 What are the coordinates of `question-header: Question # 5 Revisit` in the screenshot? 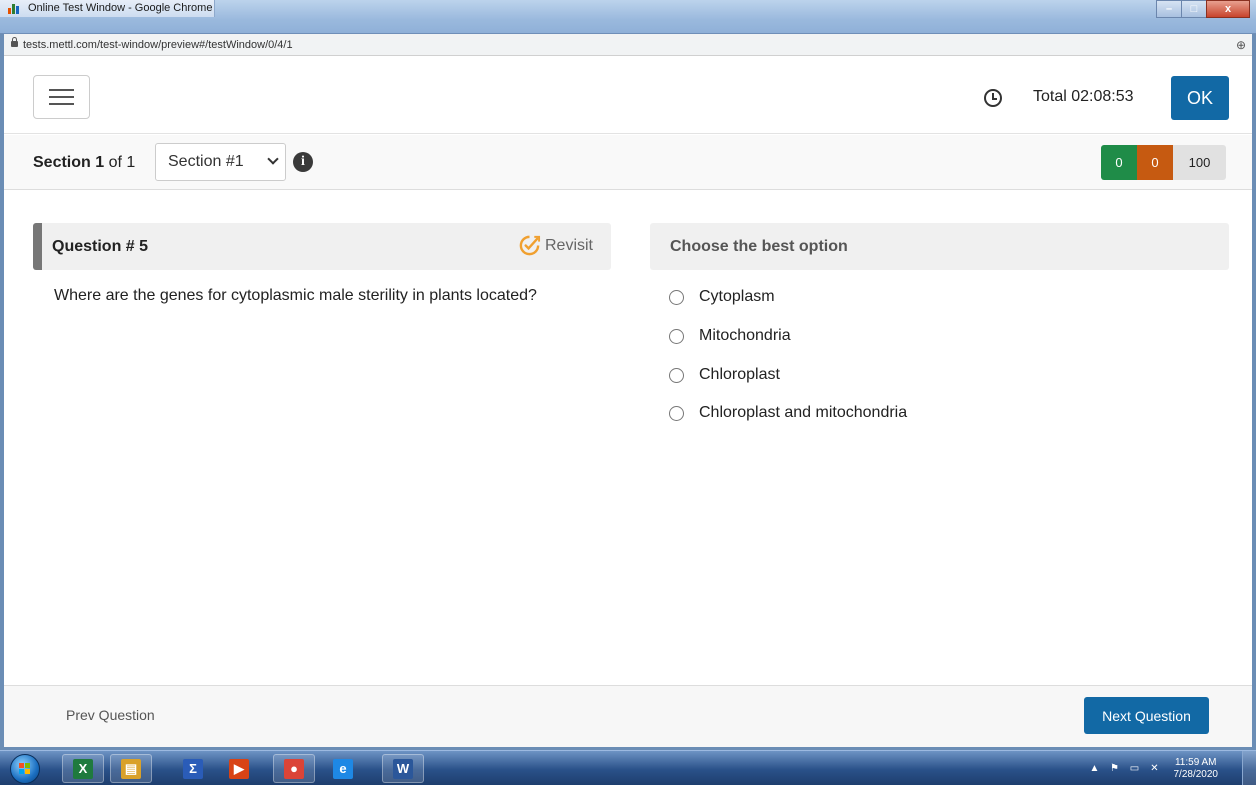 It's located at (322, 246).